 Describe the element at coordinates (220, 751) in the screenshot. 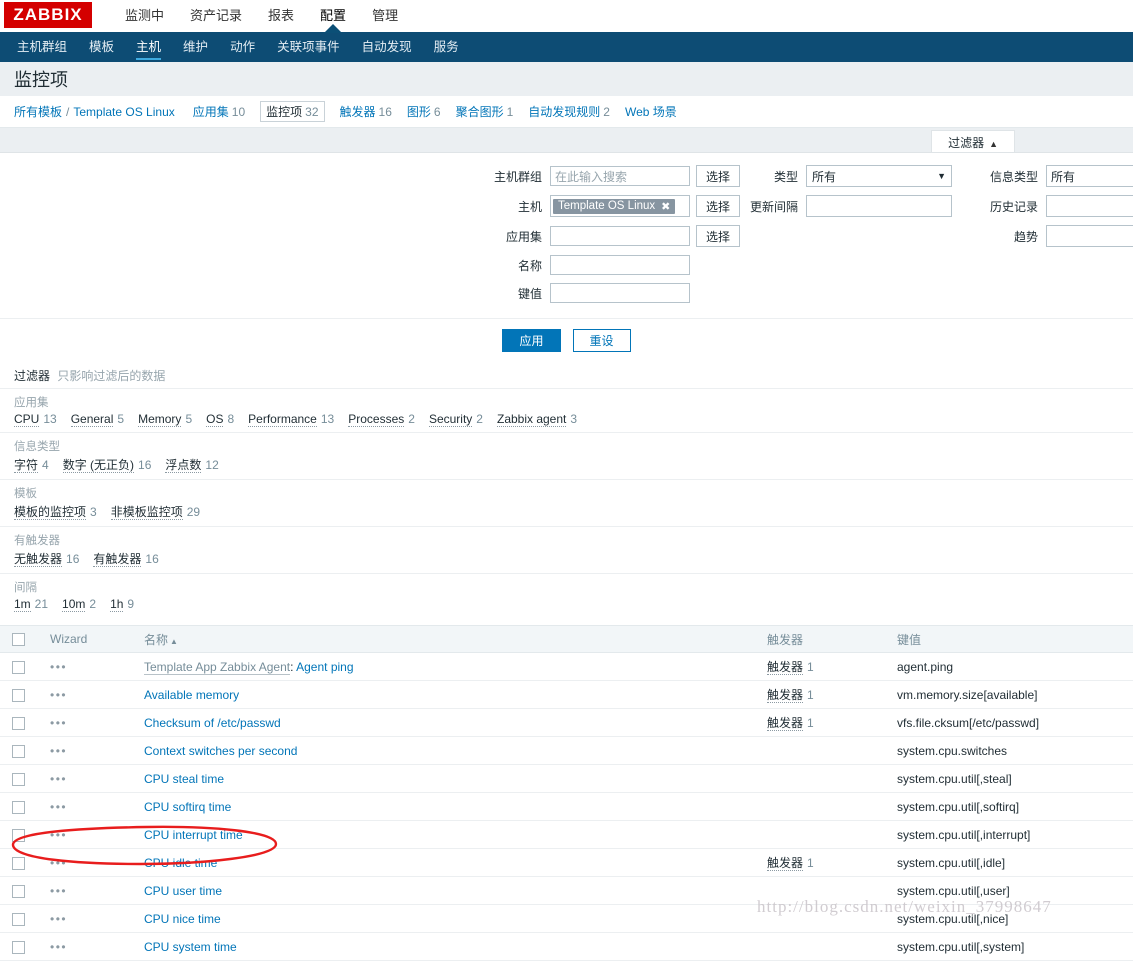

I see `row-item-link: Context switches per second` at that location.